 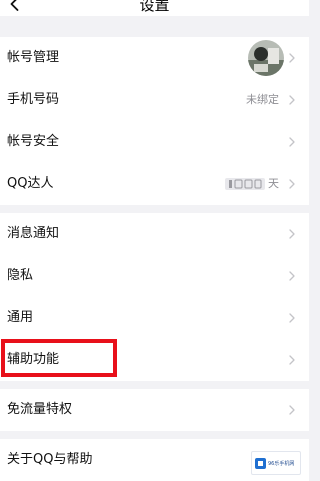 I want to click on phone-status-value: 未绑定, so click(x=262, y=99).